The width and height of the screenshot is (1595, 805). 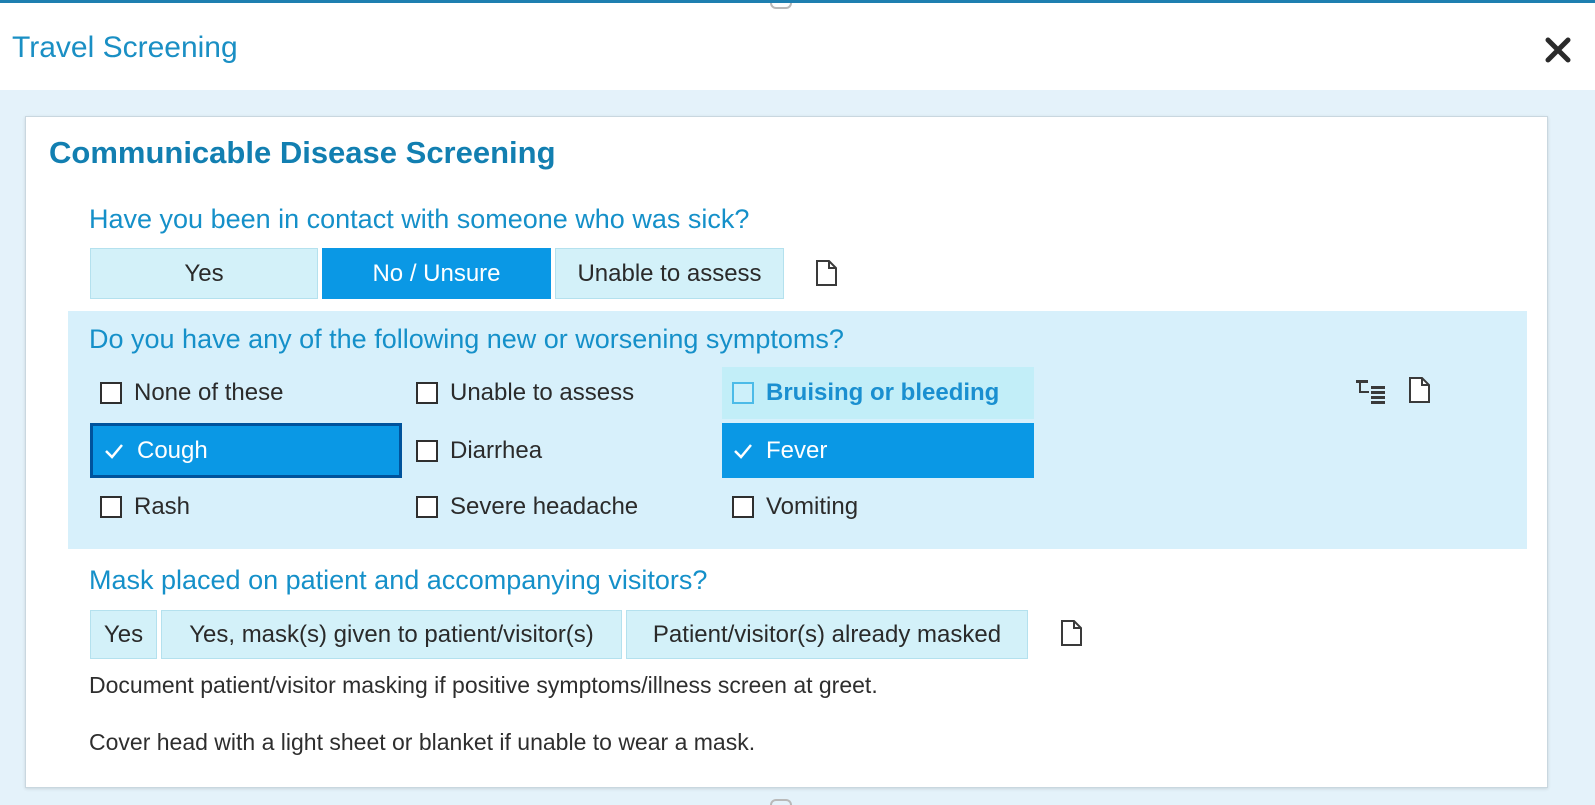 I want to click on window-header: Travel Screening, so click(x=797, y=45).